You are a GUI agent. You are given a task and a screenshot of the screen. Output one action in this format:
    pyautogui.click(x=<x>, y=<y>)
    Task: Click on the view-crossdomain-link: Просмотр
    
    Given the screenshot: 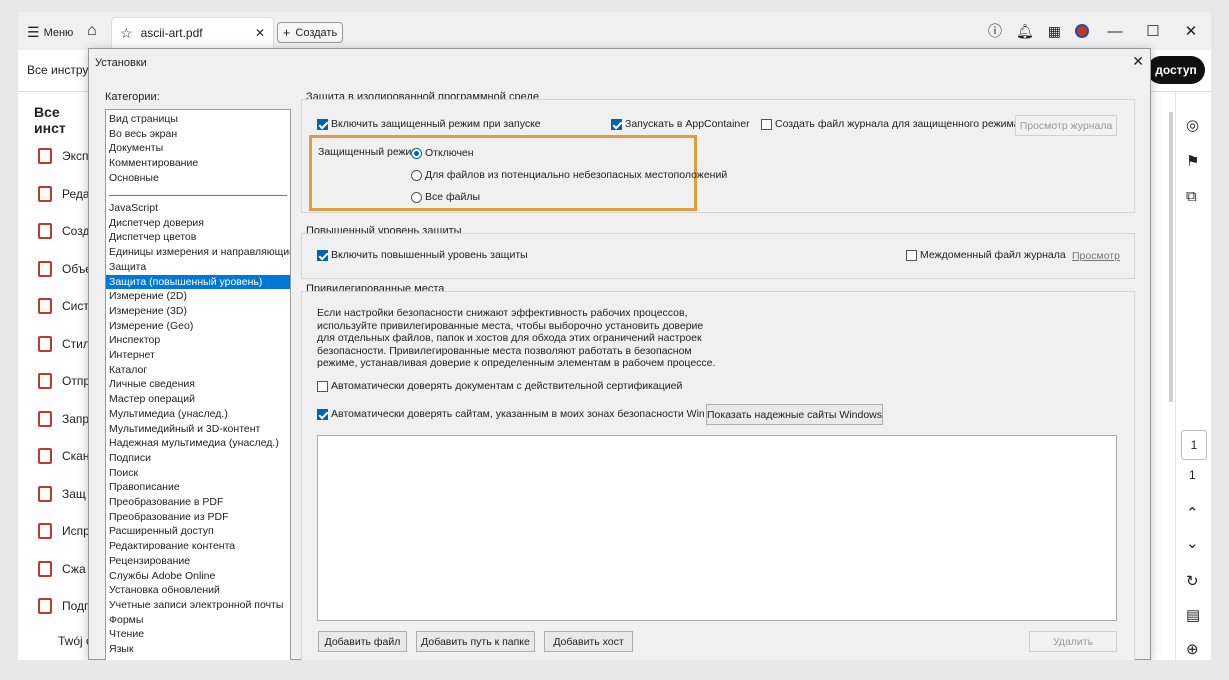 What is the action you would take?
    pyautogui.click(x=1096, y=256)
    